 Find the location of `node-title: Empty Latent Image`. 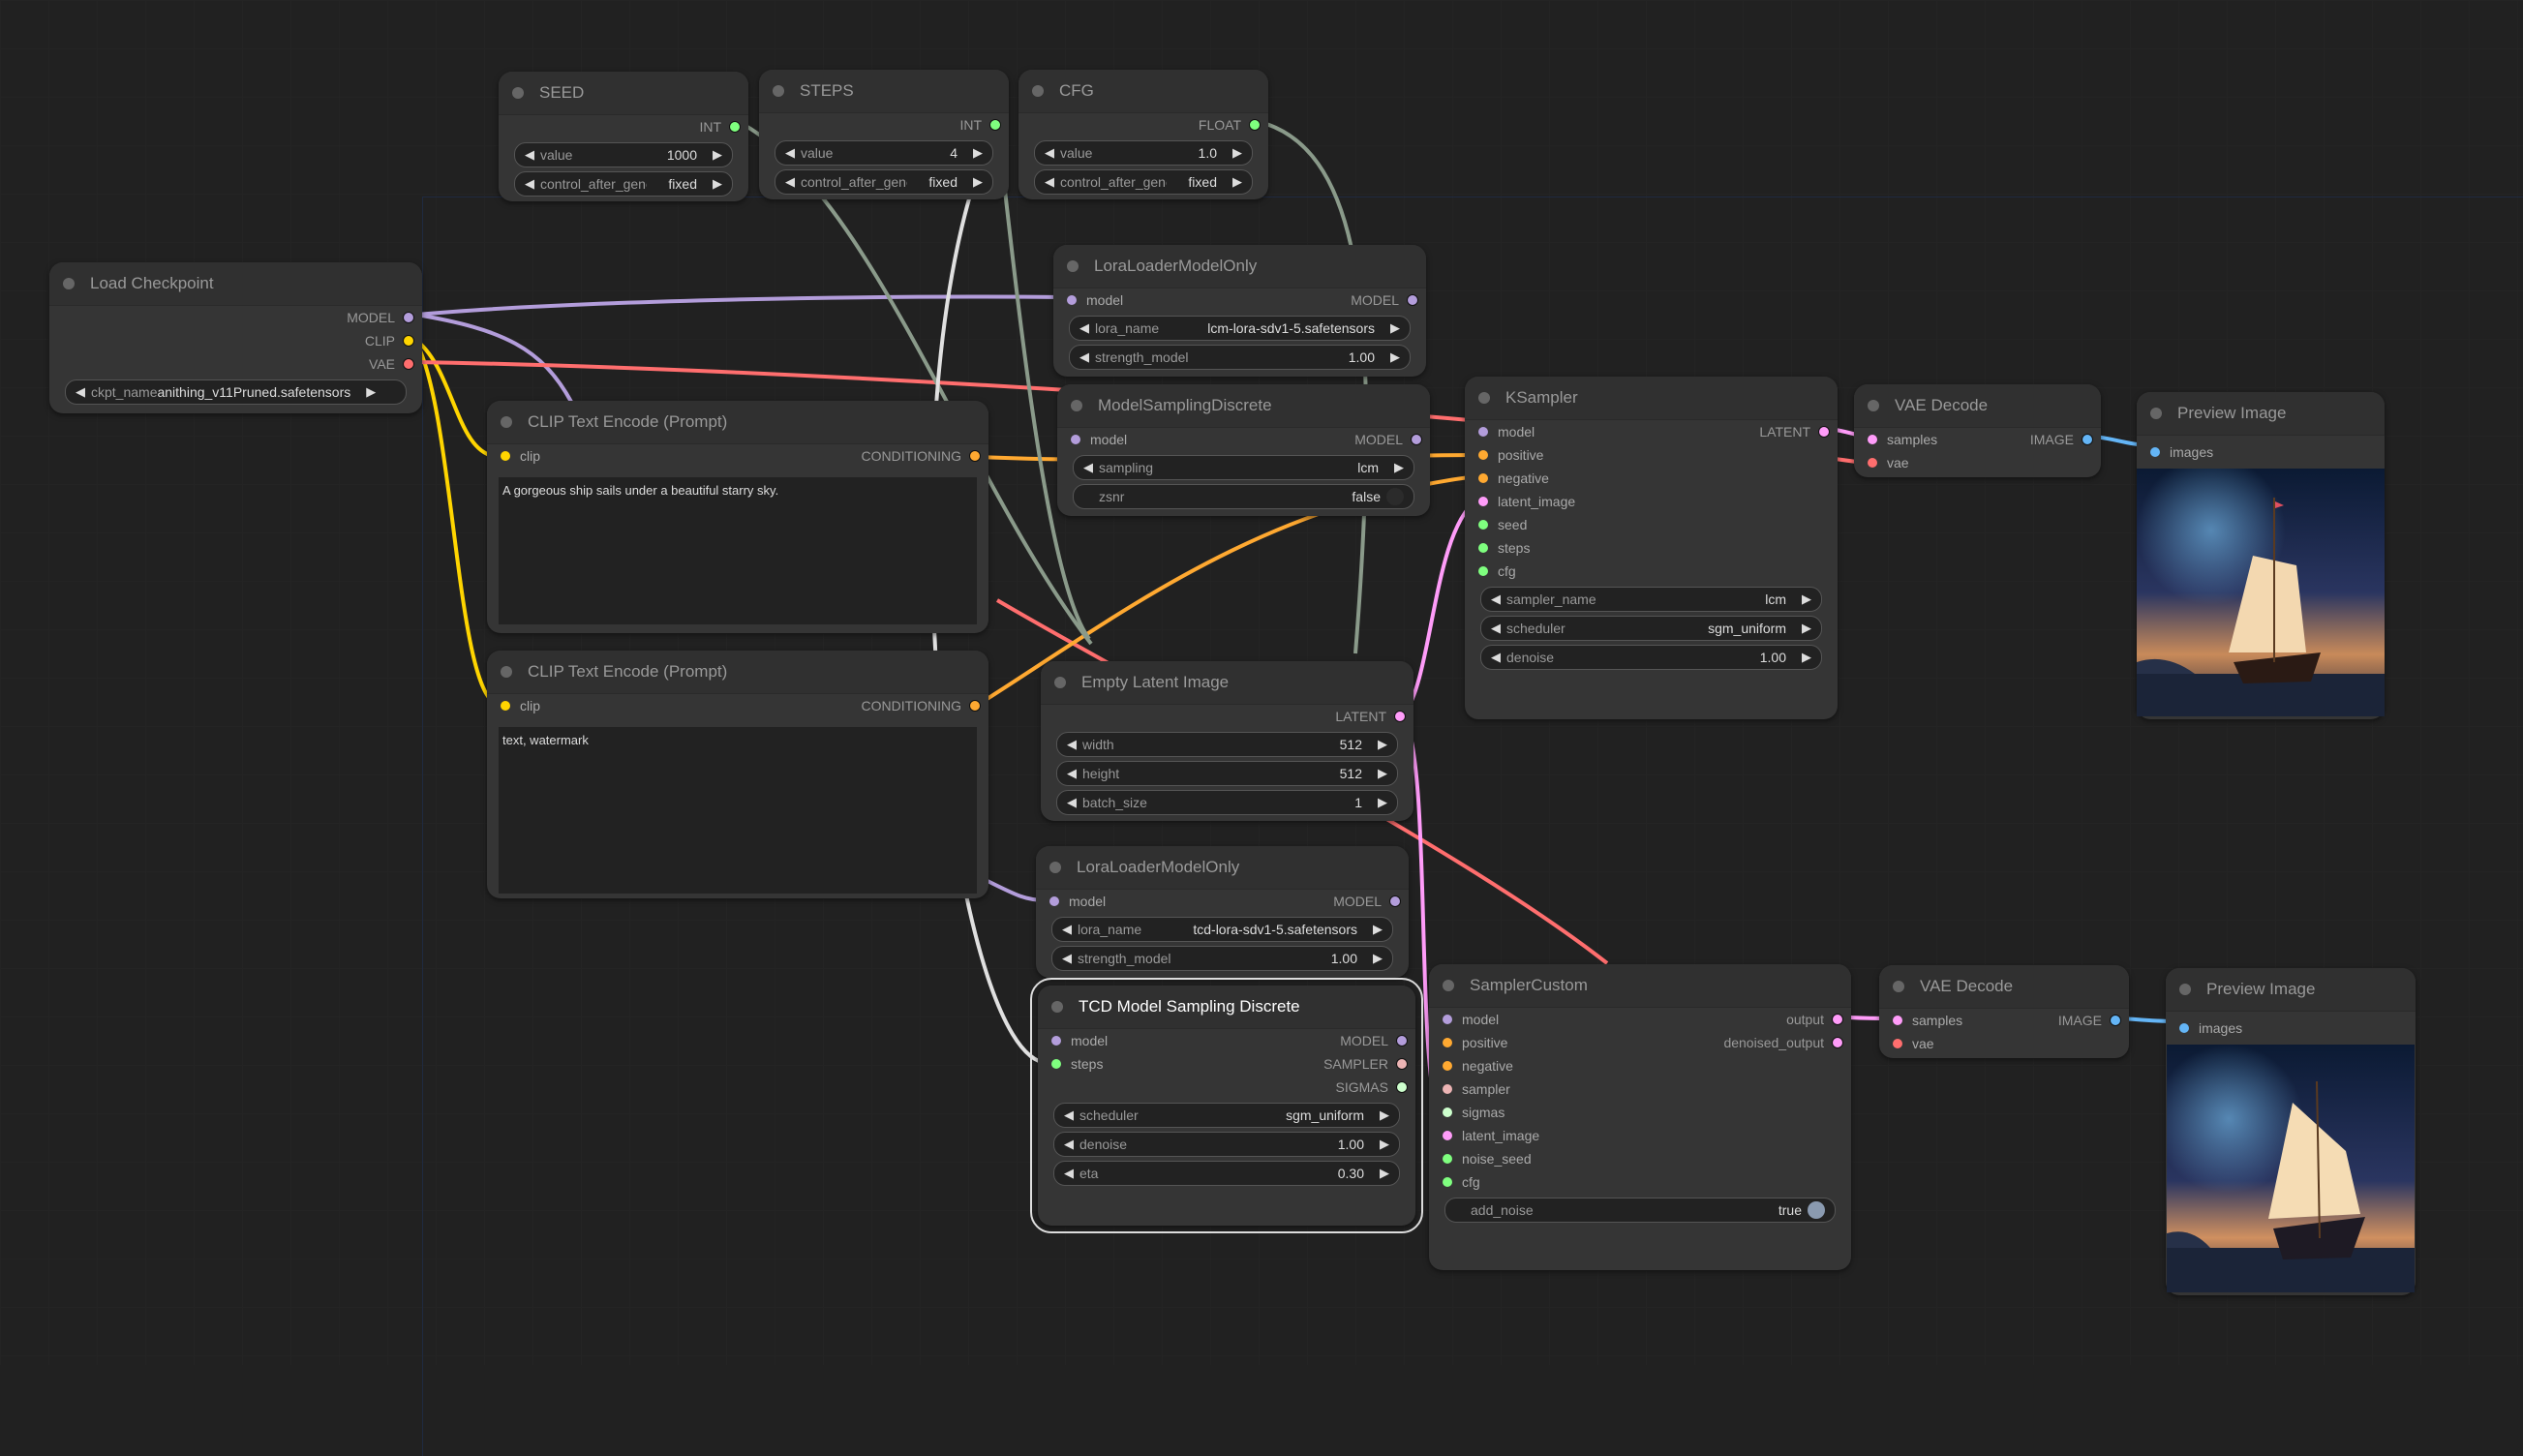

node-title: Empty Latent Image is located at coordinates (1227, 683).